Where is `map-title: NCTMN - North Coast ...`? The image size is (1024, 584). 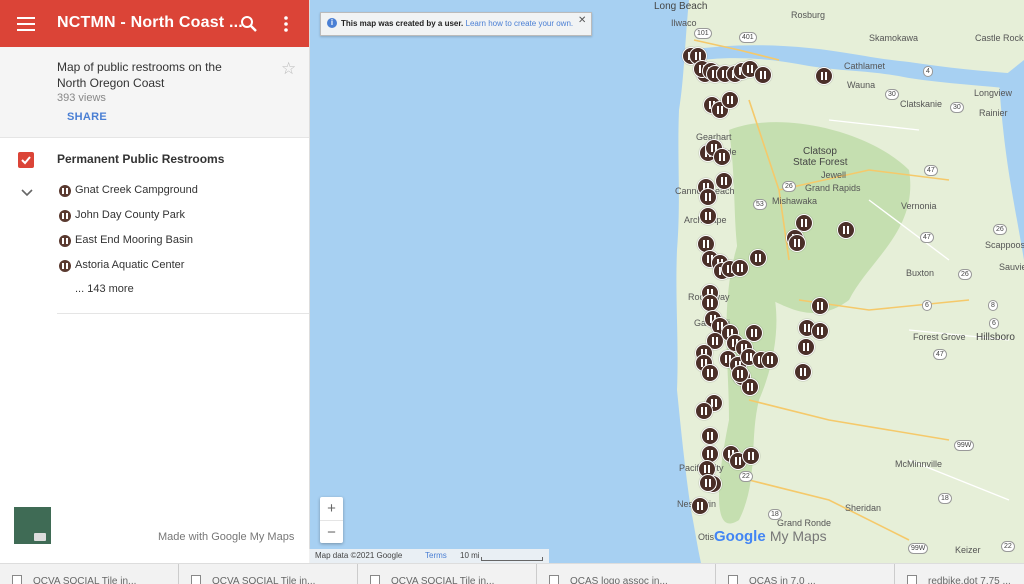 map-title: NCTMN - North Coast ... is located at coordinates (150, 22).